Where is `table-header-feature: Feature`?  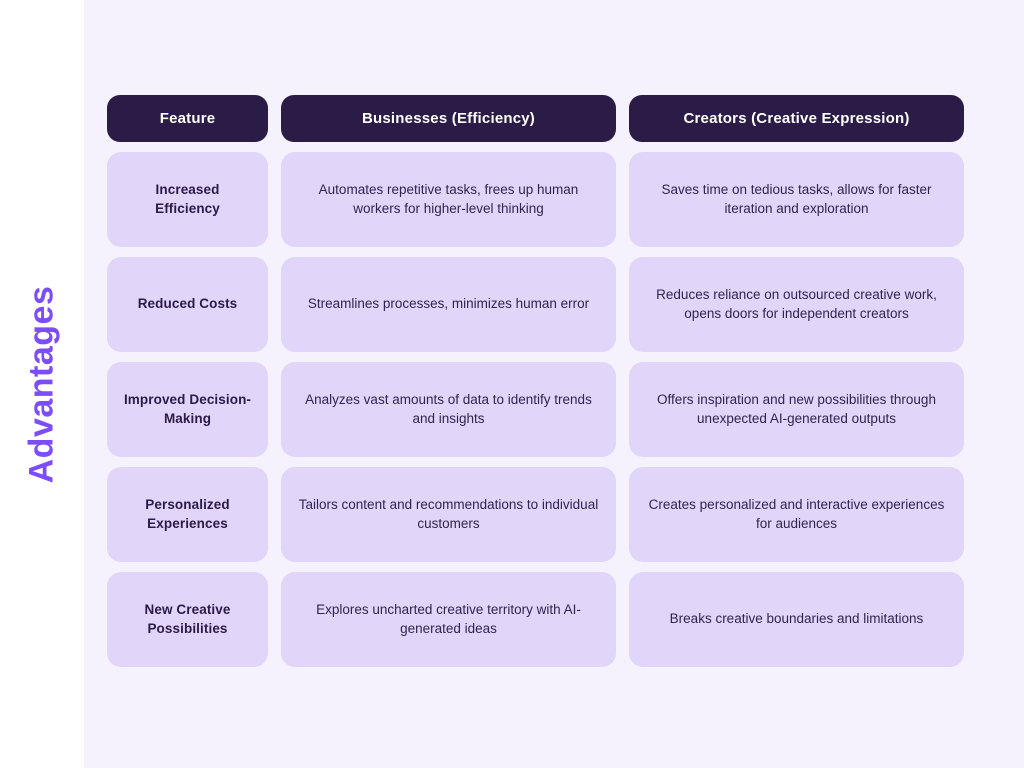 table-header-feature: Feature is located at coordinates (187, 118).